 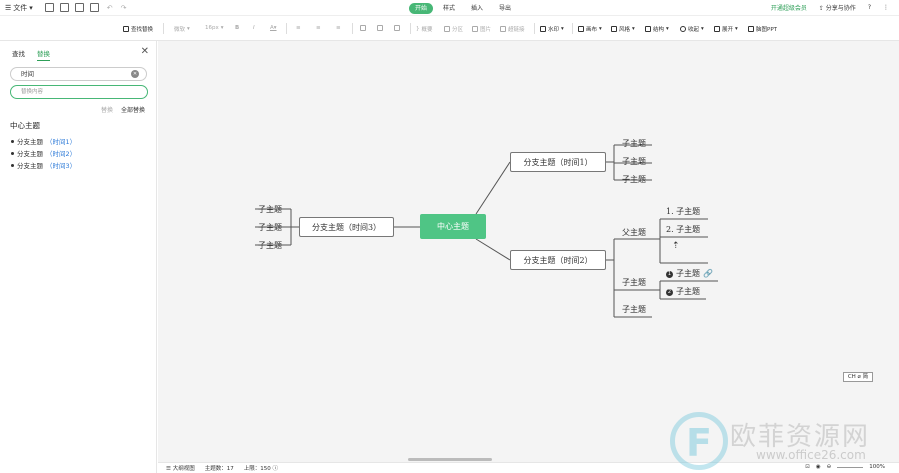 I want to click on badged-sub-topic: 2 子主题, so click(x=683, y=291).